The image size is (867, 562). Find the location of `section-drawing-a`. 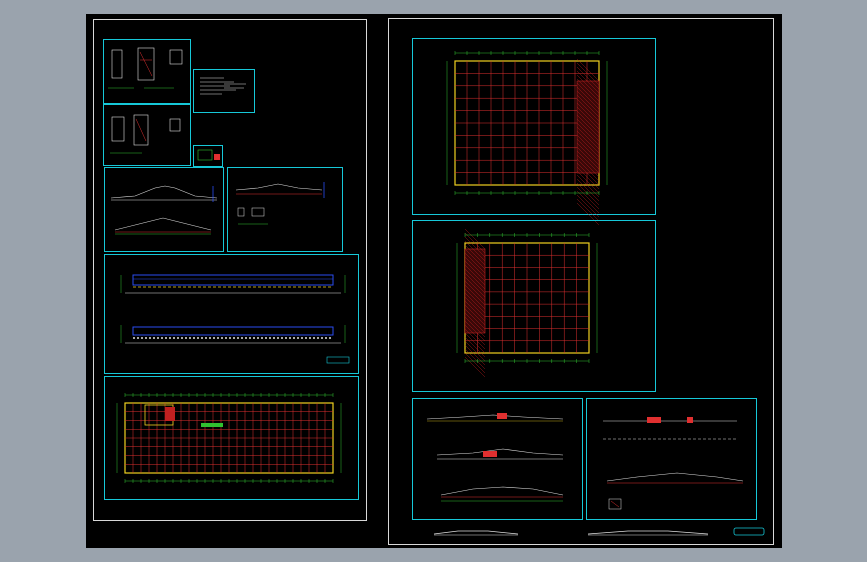

section-drawing-a is located at coordinates (164, 210).